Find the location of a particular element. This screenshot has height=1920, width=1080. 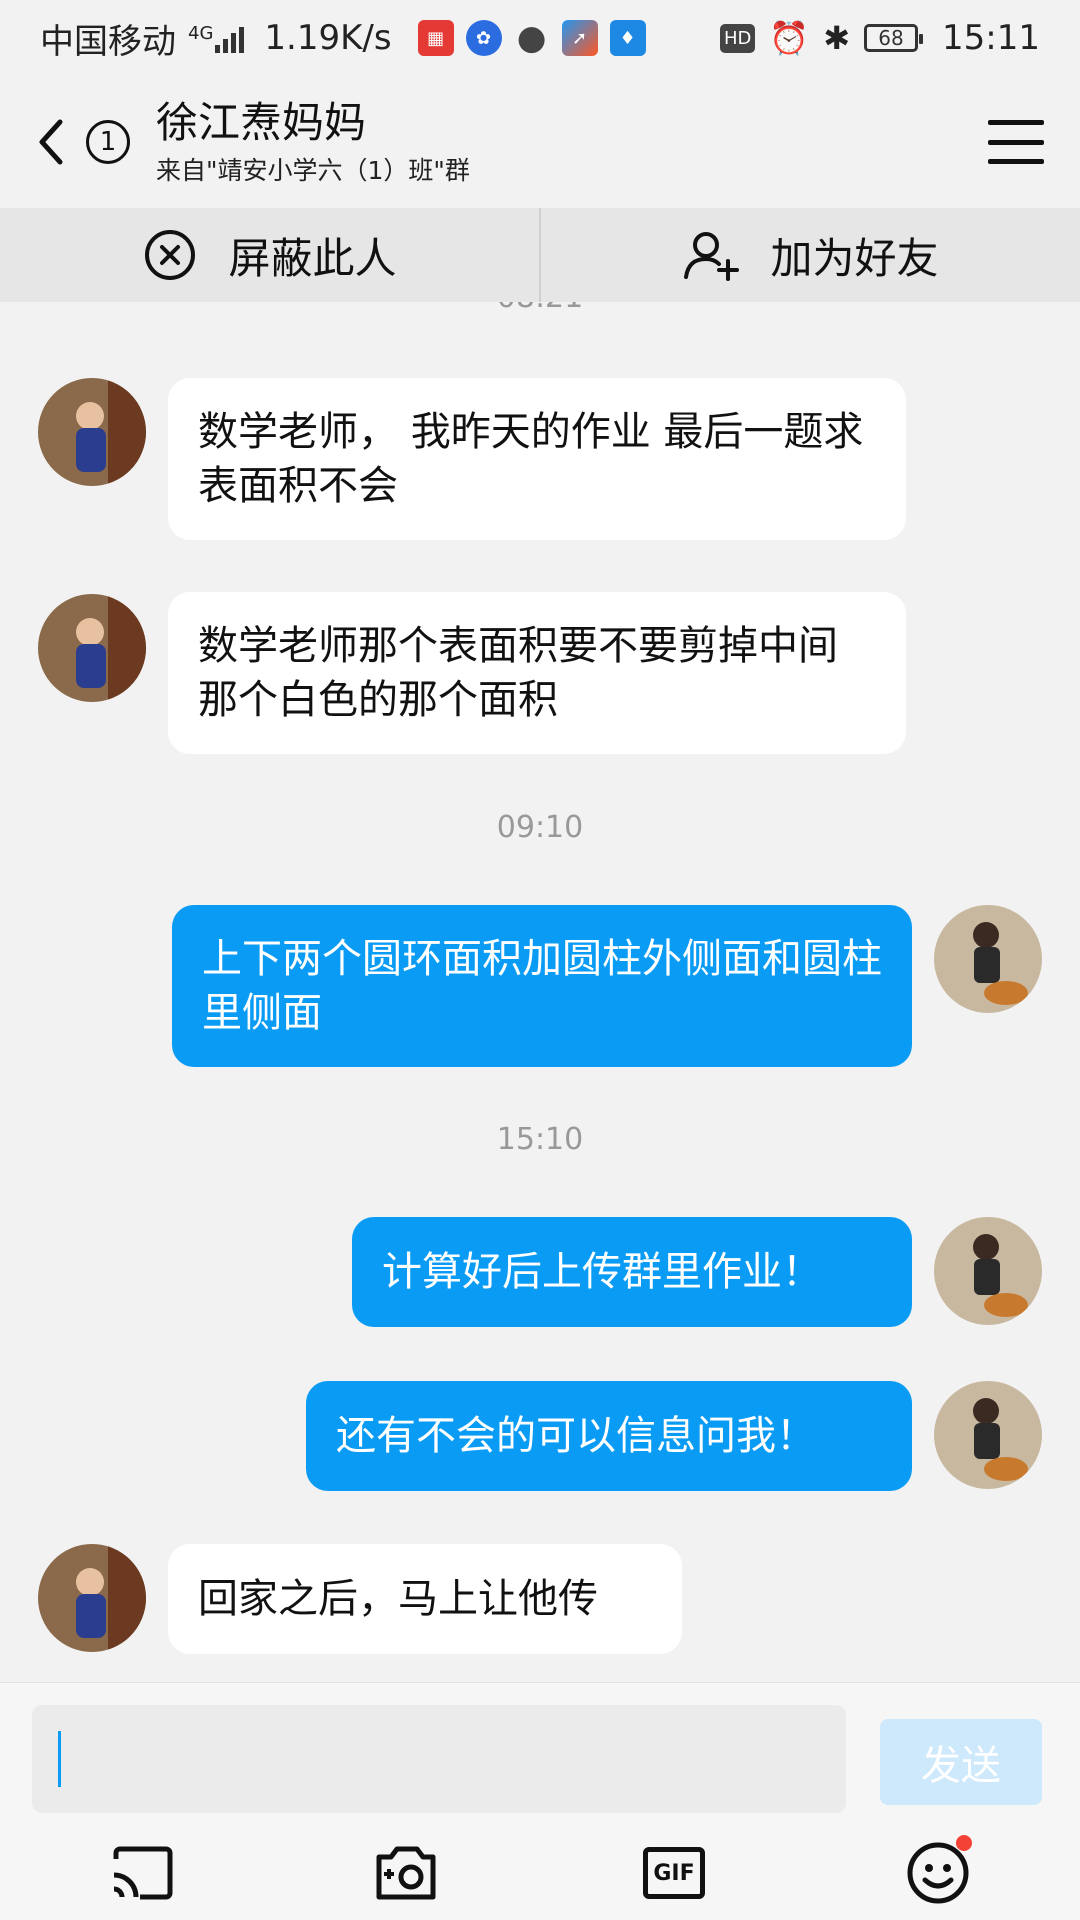

camera-button is located at coordinates (406, 1873).